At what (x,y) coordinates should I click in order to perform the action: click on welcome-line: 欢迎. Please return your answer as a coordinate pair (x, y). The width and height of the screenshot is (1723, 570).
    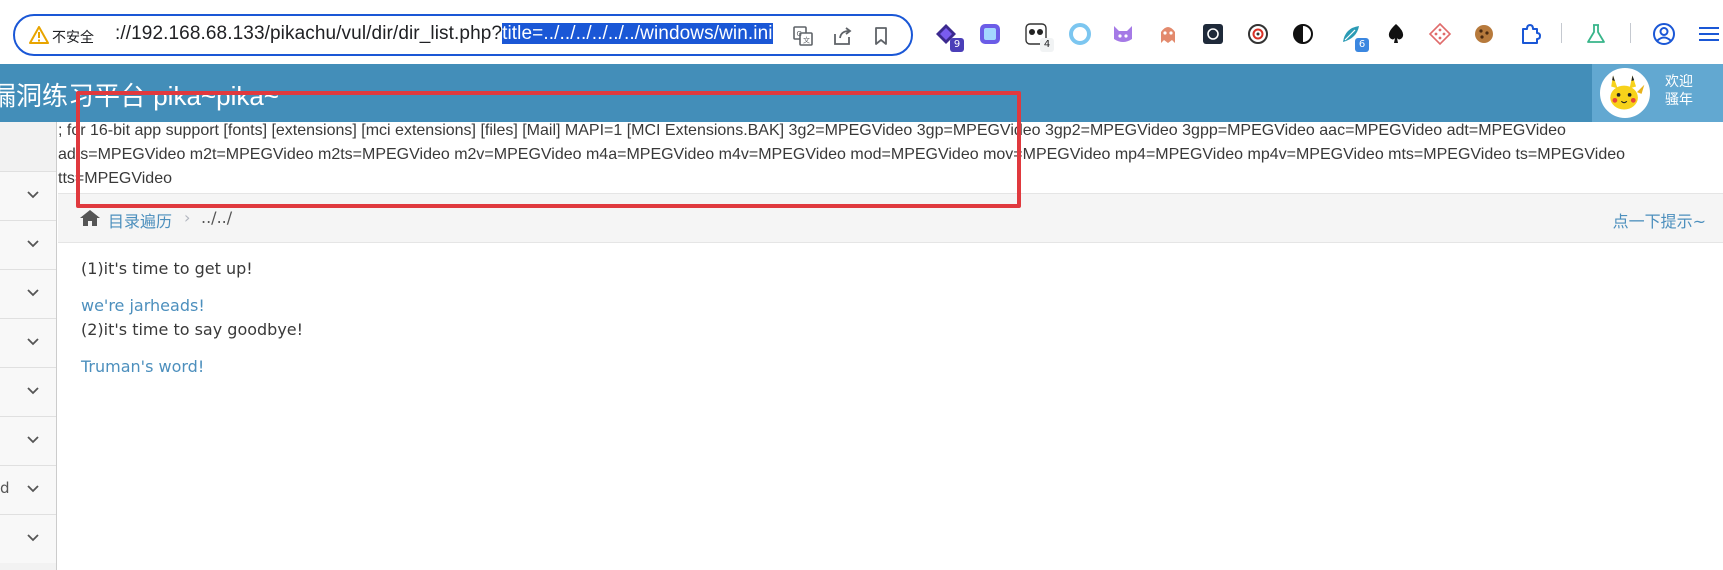
    Looking at the image, I should click on (1679, 82).